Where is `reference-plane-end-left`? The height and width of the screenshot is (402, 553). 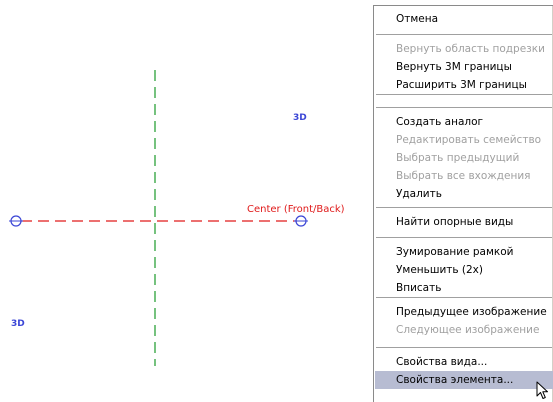 reference-plane-end-left is located at coordinates (16, 221).